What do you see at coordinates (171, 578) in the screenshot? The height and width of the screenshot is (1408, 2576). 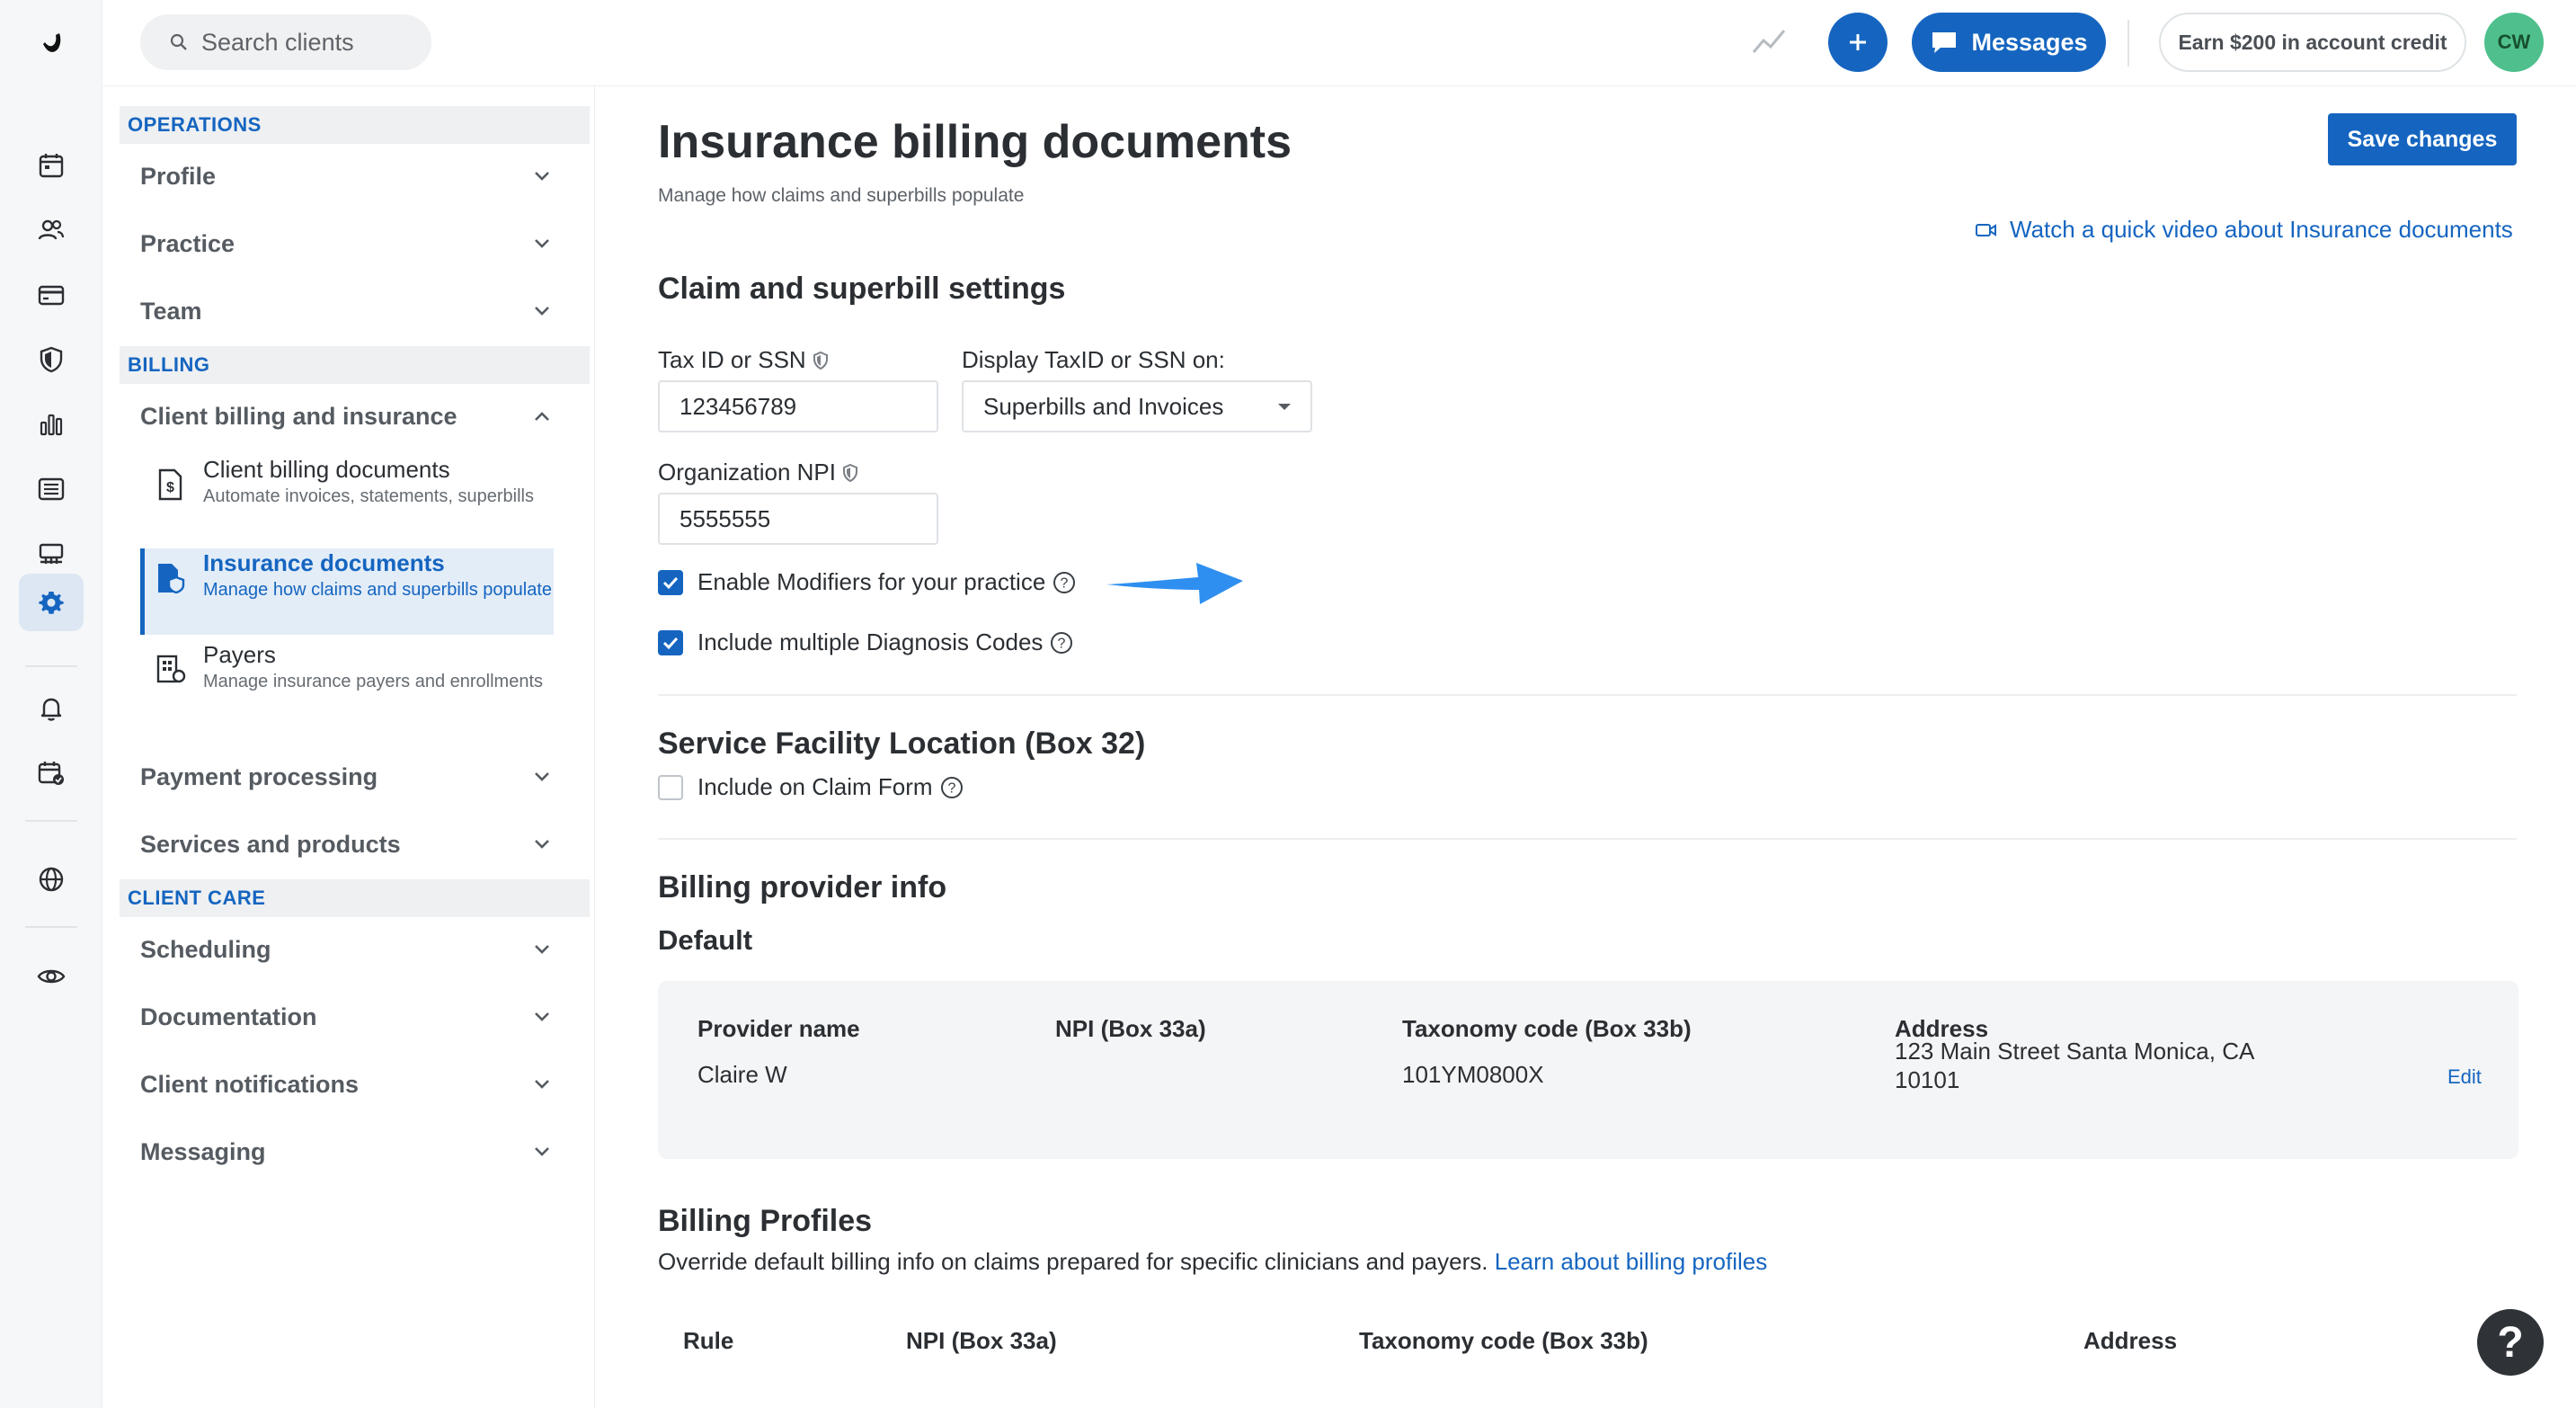 I see `insurance-doc-icon` at bounding box center [171, 578].